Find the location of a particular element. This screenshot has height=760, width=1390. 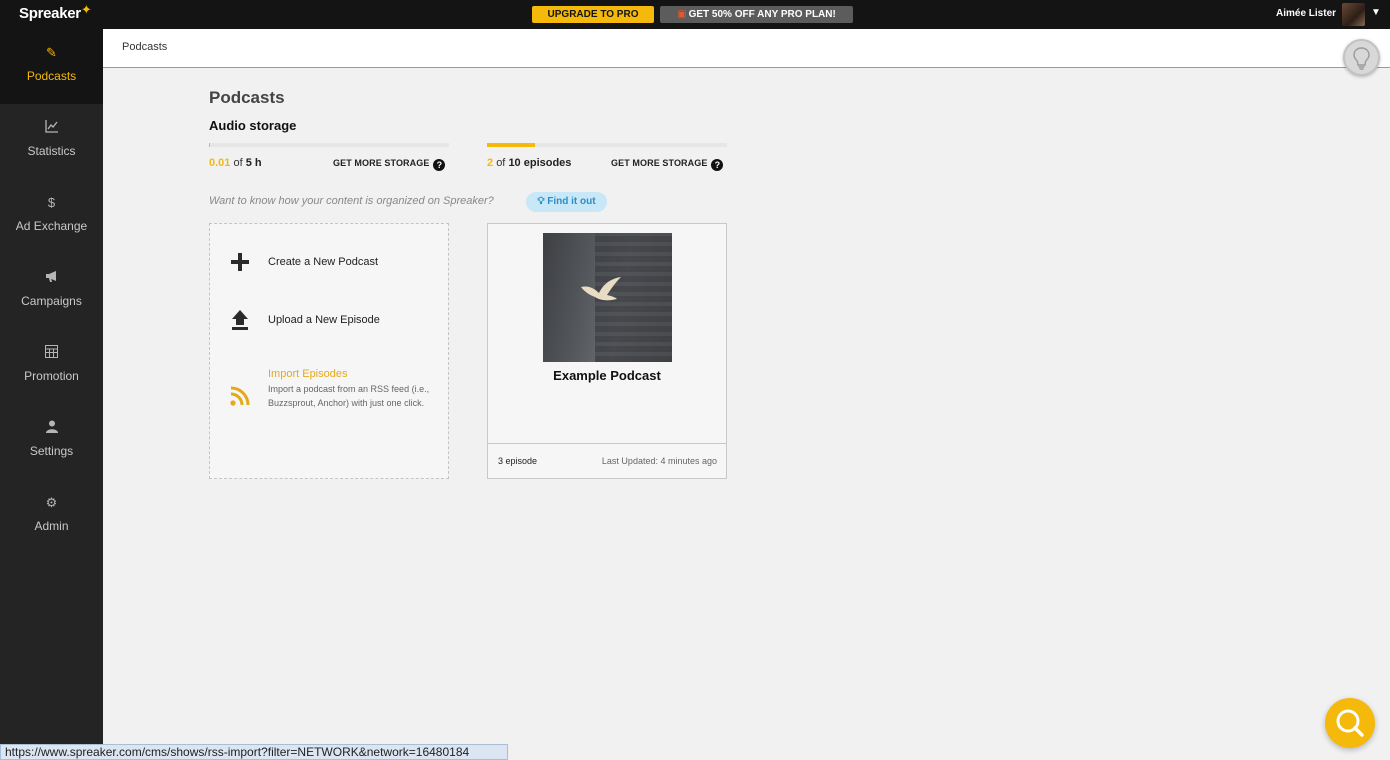

sidebar-item-admin: ⚙ Admin is located at coordinates (51, 516).